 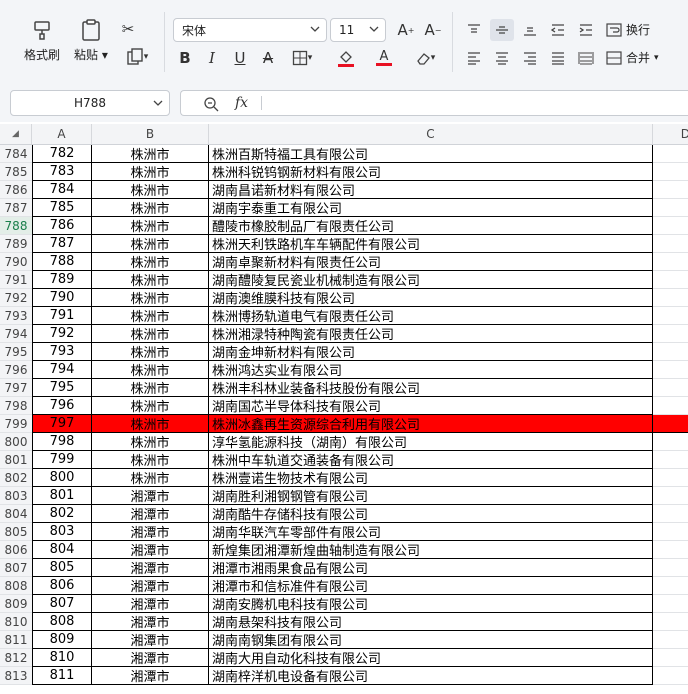 I want to click on cell-seq-number: 789, so click(x=62, y=280).